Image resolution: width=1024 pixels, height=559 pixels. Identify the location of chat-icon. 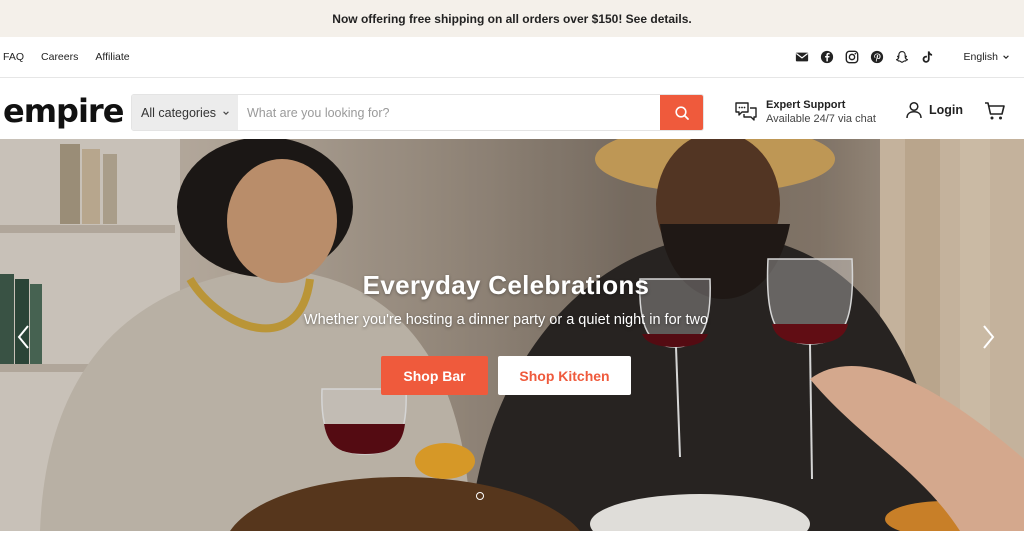
(746, 111).